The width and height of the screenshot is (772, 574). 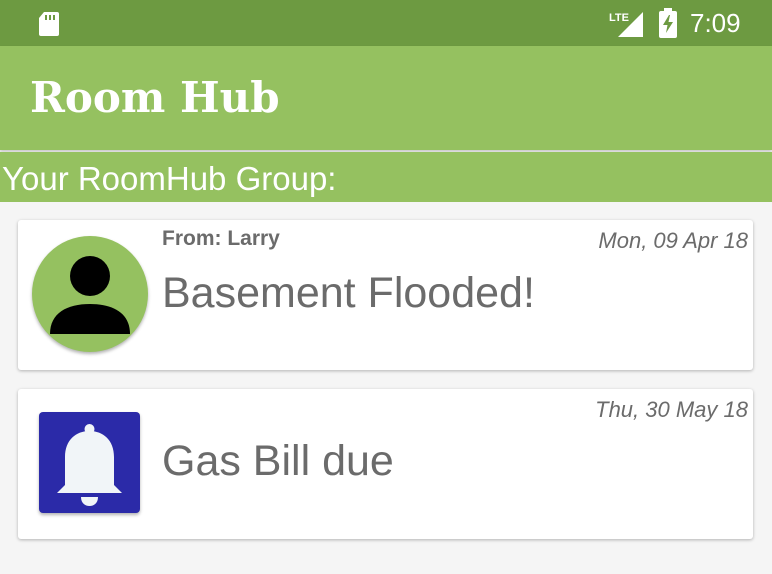 I want to click on message-sender: From: Larry, so click(x=221, y=238).